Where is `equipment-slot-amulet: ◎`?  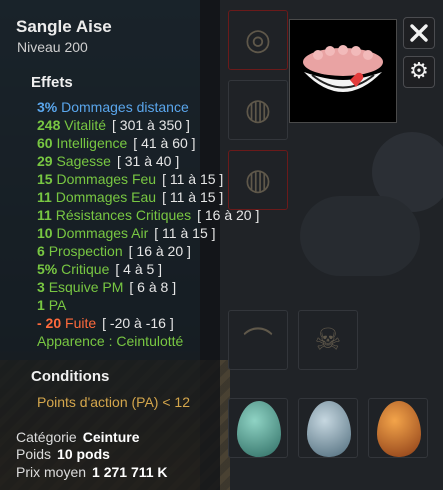
equipment-slot-amulet: ◎ is located at coordinates (258, 40).